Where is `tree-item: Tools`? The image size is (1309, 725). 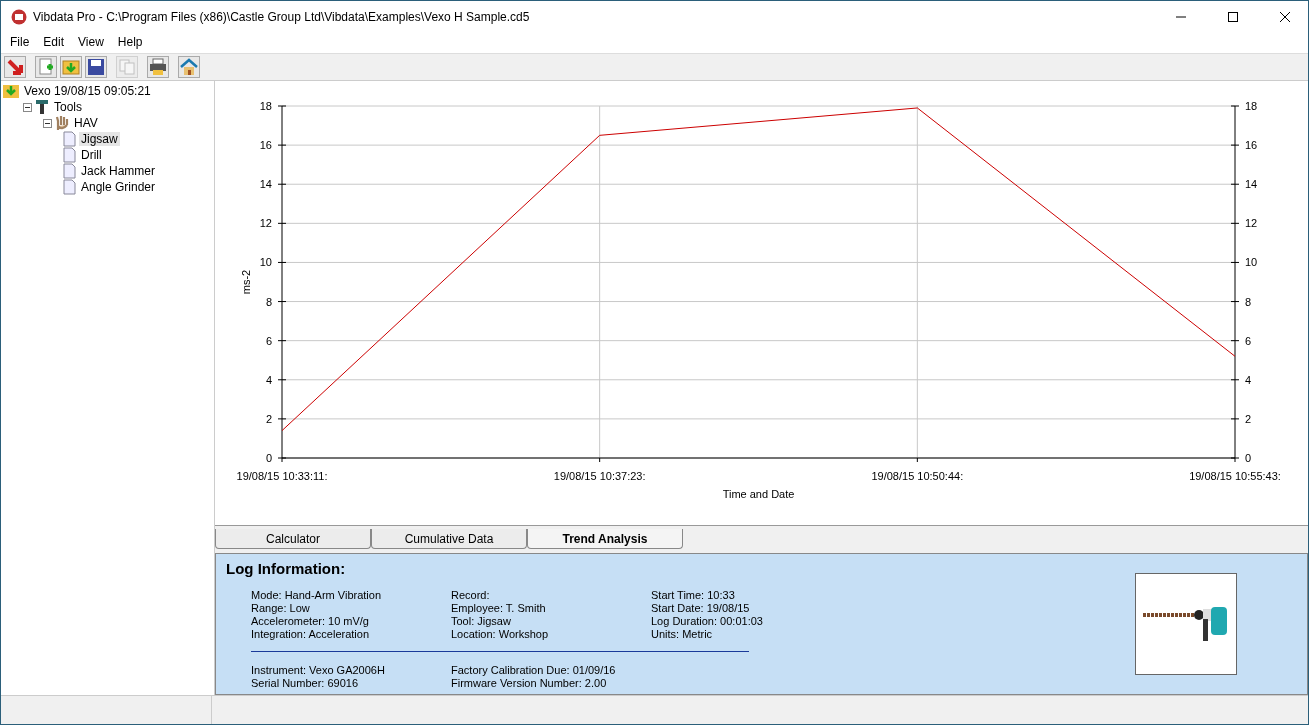
tree-item: Tools is located at coordinates (68, 107).